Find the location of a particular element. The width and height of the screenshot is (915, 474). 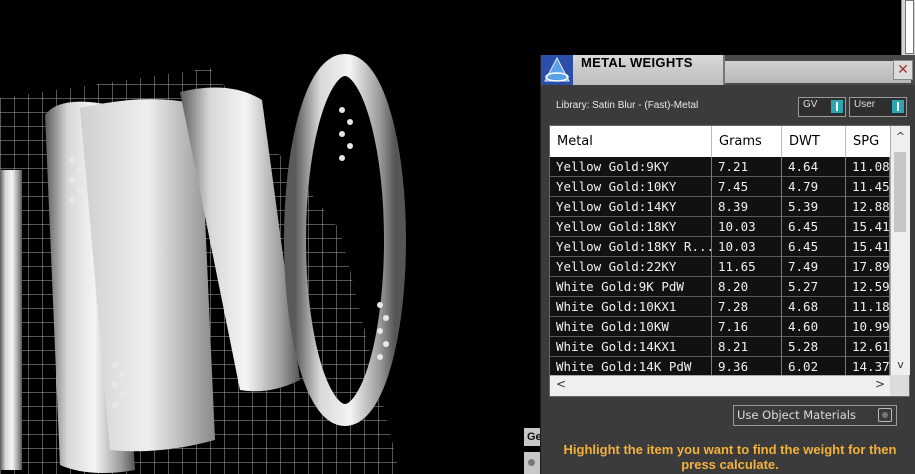

grams-cell: 7.45 is located at coordinates (747, 187).